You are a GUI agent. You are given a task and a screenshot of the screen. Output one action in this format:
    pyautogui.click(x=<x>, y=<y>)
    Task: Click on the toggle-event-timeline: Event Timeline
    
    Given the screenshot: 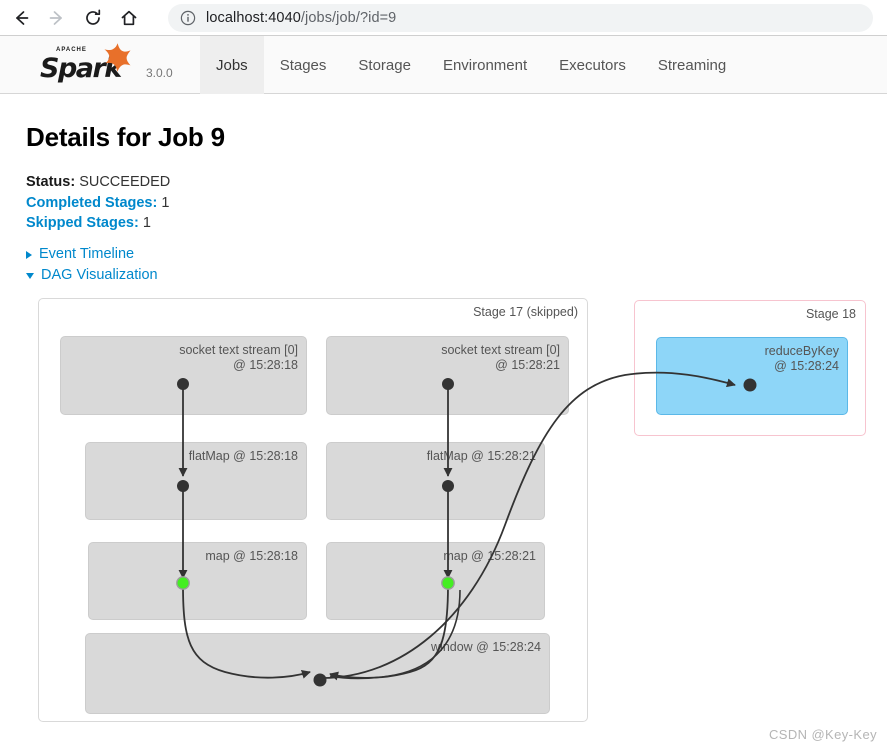 What is the action you would take?
    pyautogui.click(x=92, y=254)
    